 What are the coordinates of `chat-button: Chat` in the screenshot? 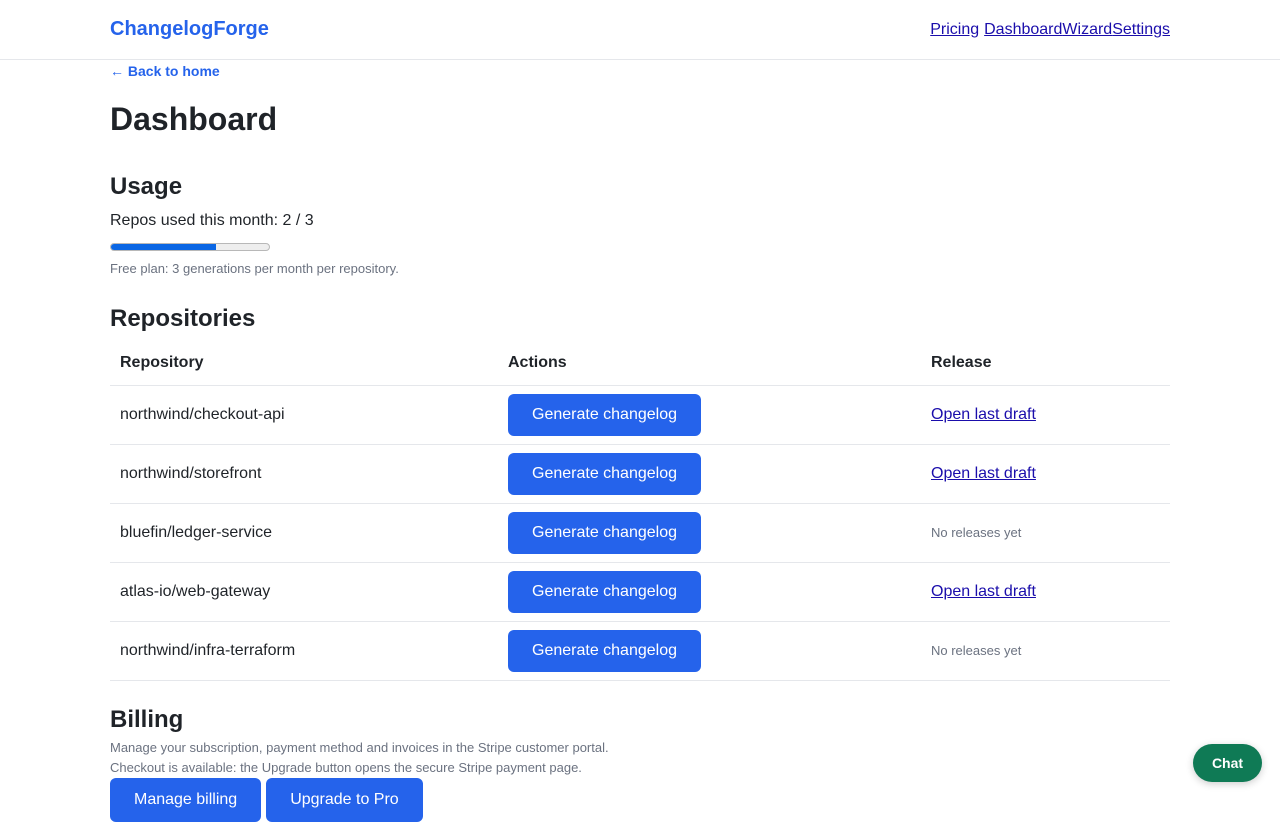 It's located at (1227, 763).